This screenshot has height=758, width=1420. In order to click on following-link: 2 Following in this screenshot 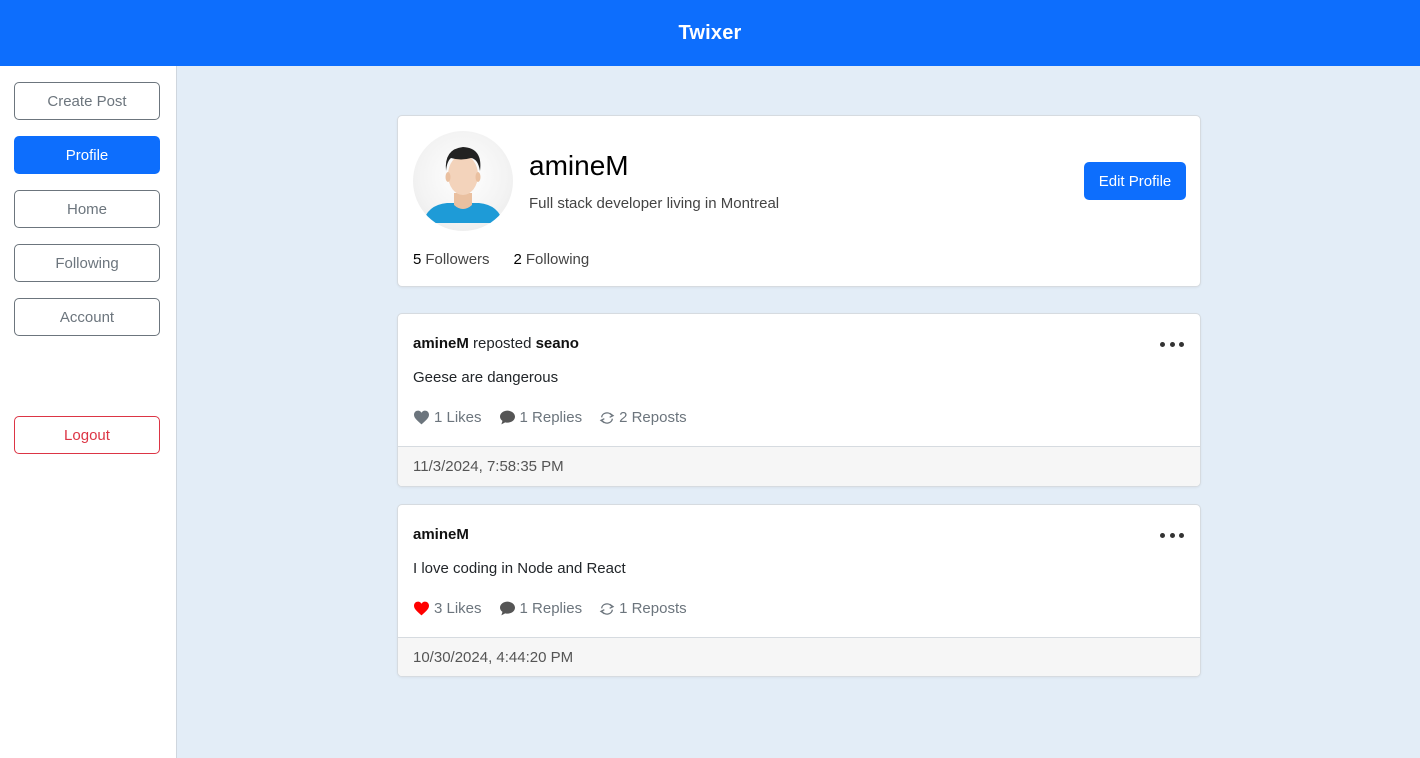, I will do `click(552, 259)`.